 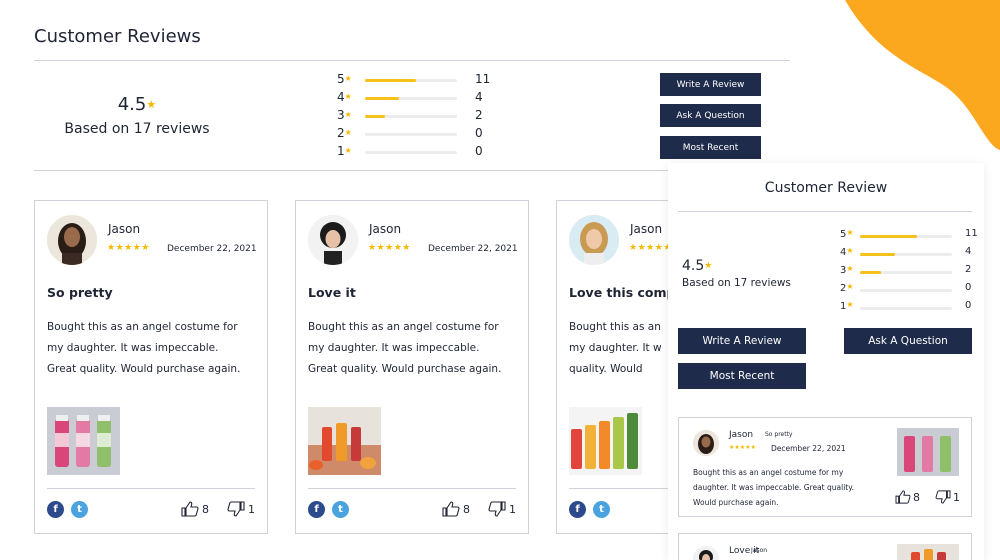 What do you see at coordinates (825, 546) in the screenshot?
I see `review-card: Love it Jason` at bounding box center [825, 546].